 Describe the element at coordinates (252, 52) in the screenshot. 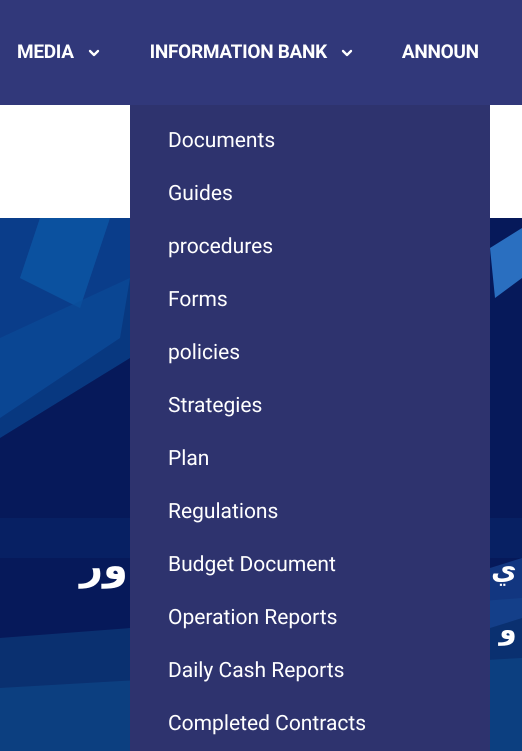

I see `nav-link: INFORMATION BANK` at that location.